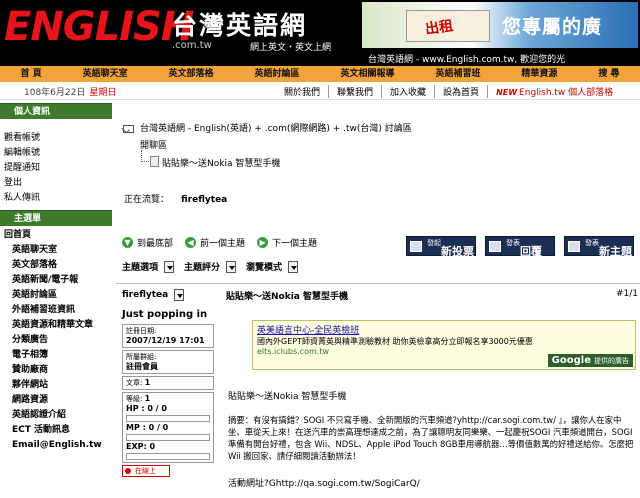  Describe the element at coordinates (55, 93) in the screenshot. I see `date-text: 108年6月22日` at that location.